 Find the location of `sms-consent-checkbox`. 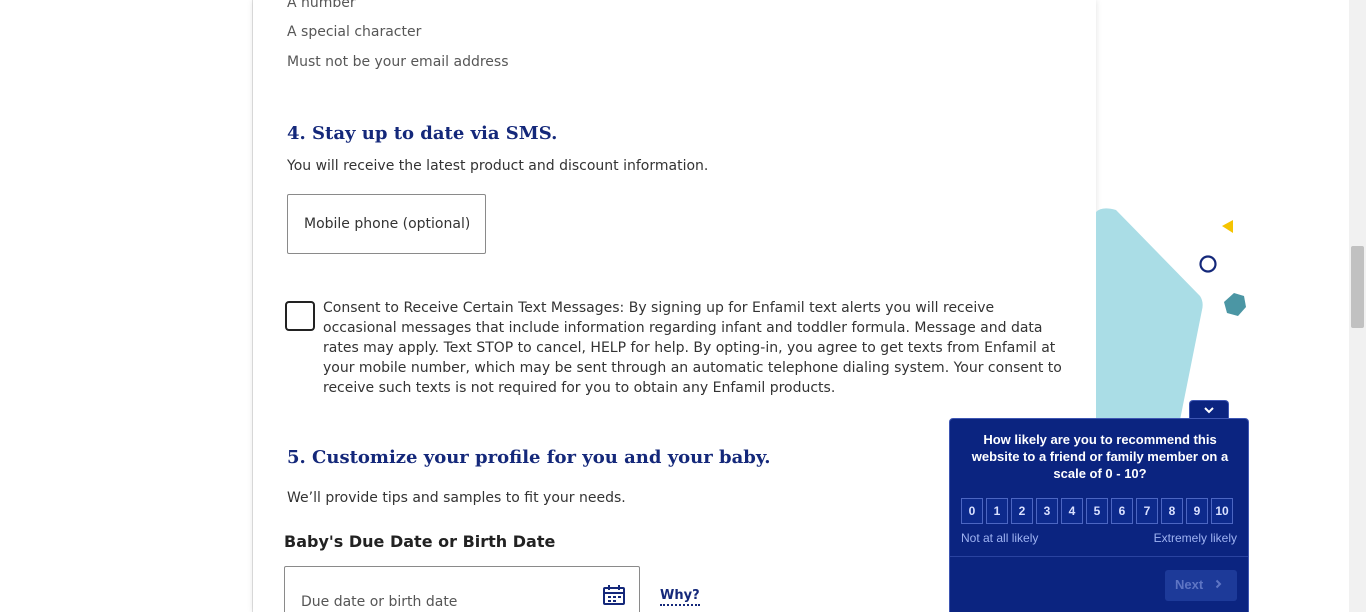

sms-consent-checkbox is located at coordinates (300, 316).